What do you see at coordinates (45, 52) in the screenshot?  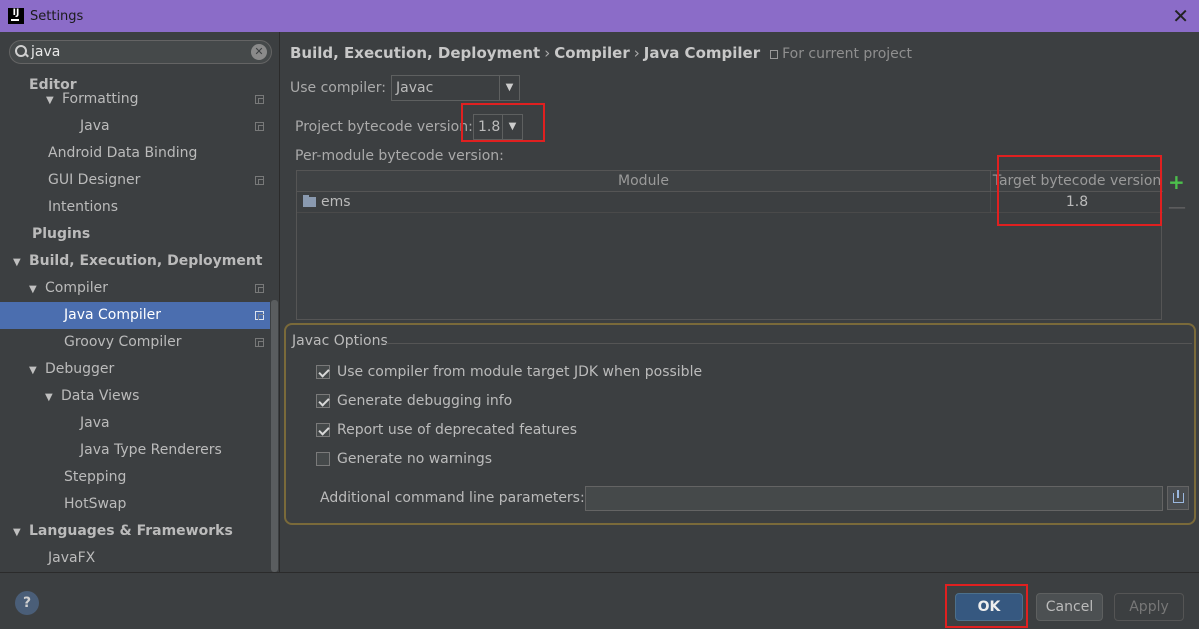 I see `search-input: java` at bounding box center [45, 52].